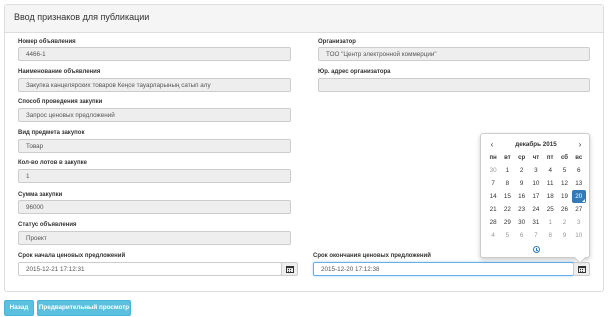 This screenshot has height=317, width=608. I want to click on organizer-address-label: Юр. адрес организатора, so click(354, 72).